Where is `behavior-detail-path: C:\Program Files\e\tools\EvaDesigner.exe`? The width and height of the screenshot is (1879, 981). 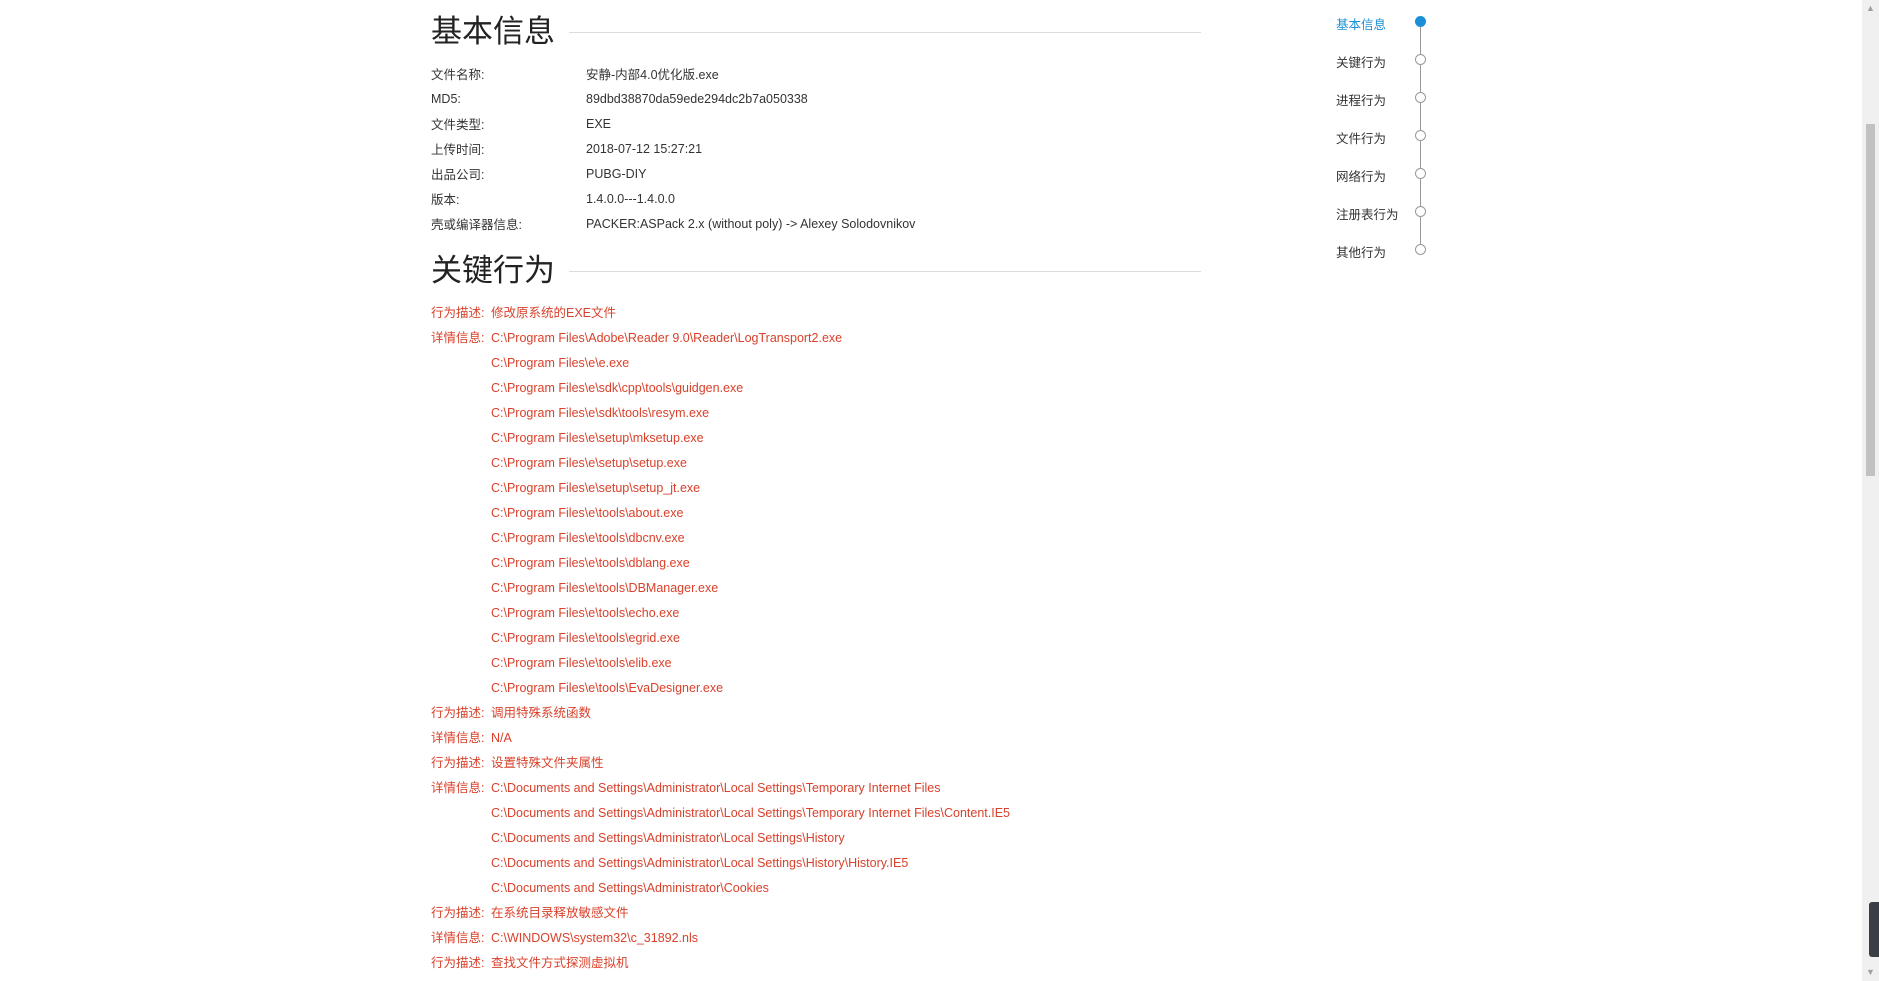
behavior-detail-path: C:\Program Files\e\tools\EvaDesigner.exe is located at coordinates (607, 688).